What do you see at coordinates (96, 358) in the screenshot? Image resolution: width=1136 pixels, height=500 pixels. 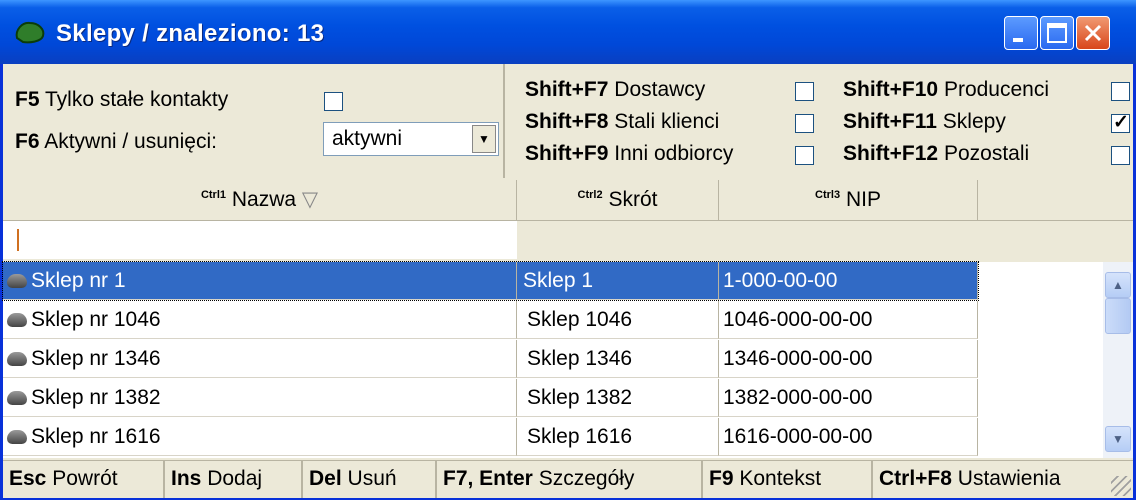 I see `cell-text: Sklep nr 1346` at bounding box center [96, 358].